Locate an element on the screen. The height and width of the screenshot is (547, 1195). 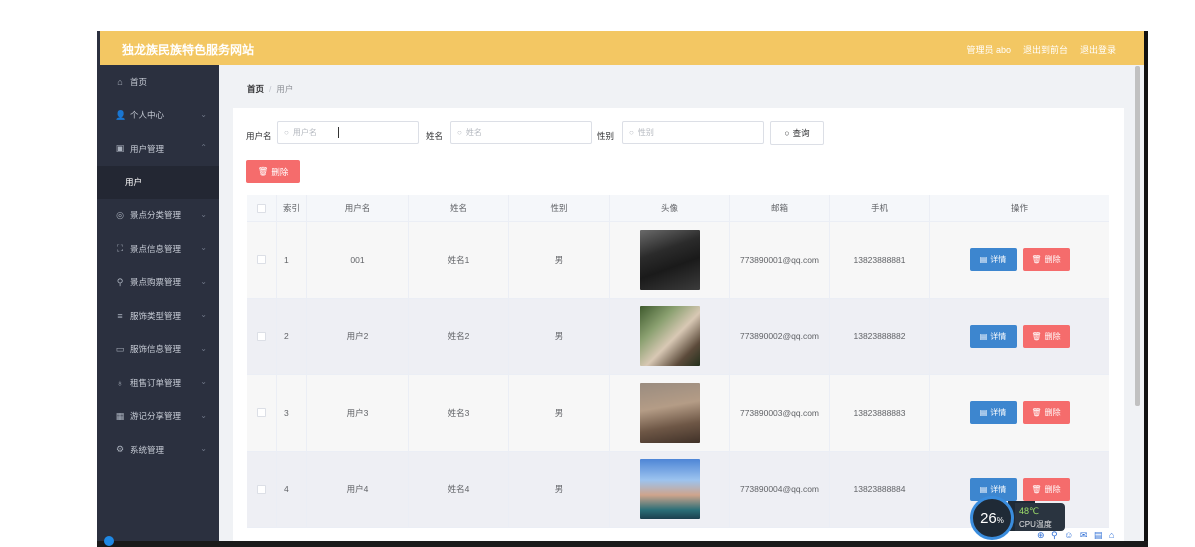
sidebar-item-8: ♁ 租售订单管理 ⌄ is located at coordinates (158, 383).